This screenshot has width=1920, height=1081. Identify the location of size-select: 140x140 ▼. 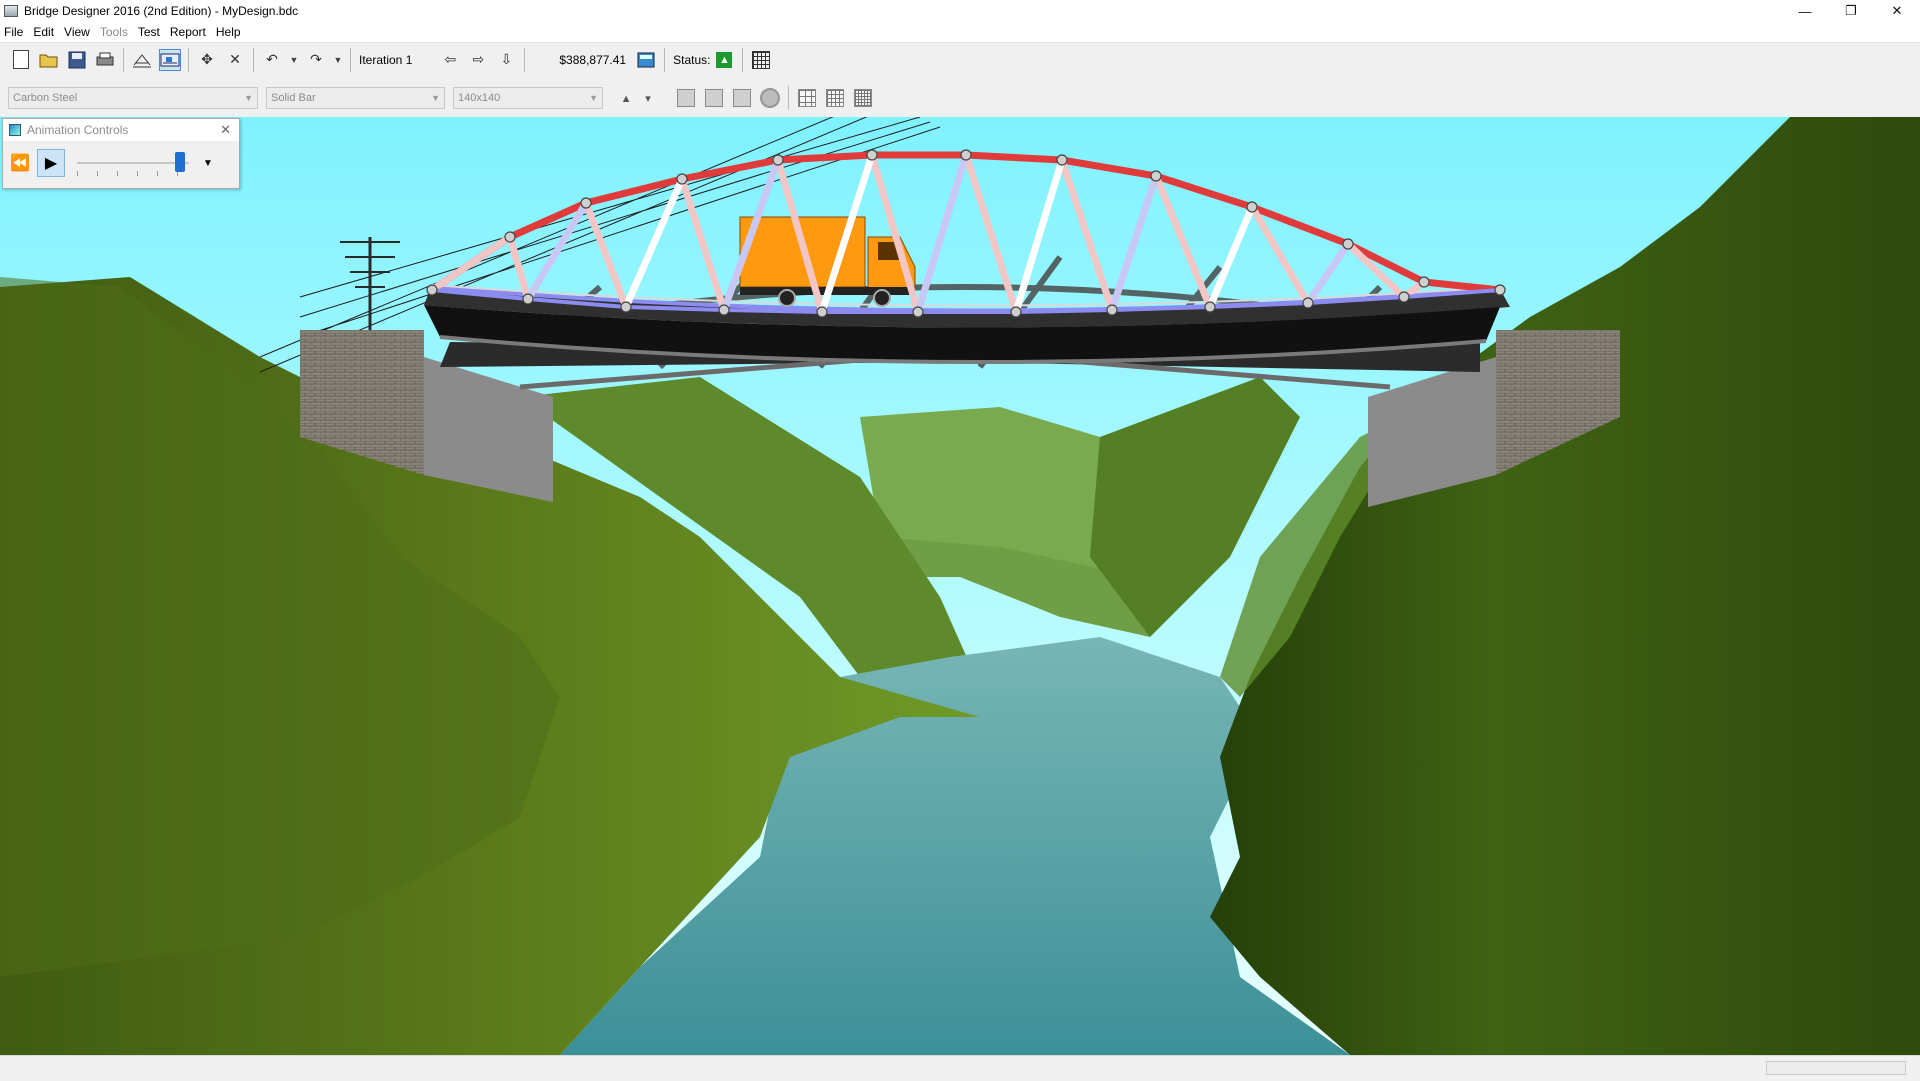
(528, 97).